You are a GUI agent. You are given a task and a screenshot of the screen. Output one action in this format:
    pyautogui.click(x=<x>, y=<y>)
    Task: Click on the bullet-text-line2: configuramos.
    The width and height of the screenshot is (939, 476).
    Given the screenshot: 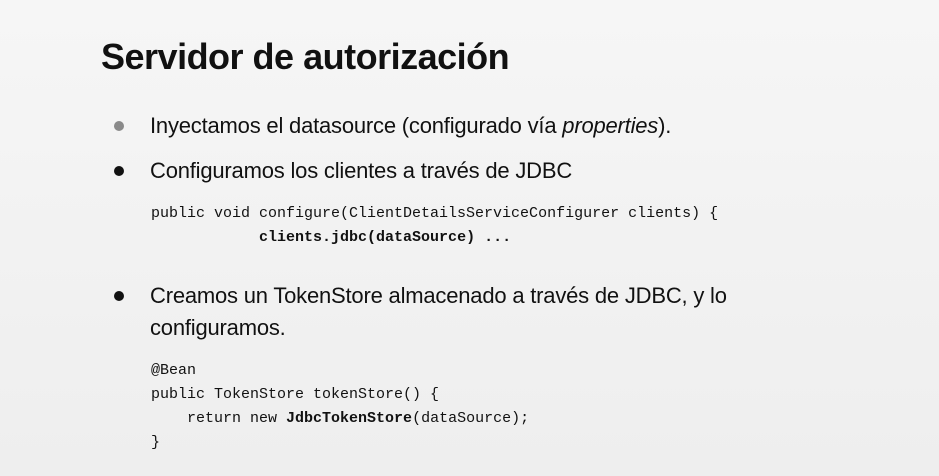 What is the action you would take?
    pyautogui.click(x=218, y=327)
    